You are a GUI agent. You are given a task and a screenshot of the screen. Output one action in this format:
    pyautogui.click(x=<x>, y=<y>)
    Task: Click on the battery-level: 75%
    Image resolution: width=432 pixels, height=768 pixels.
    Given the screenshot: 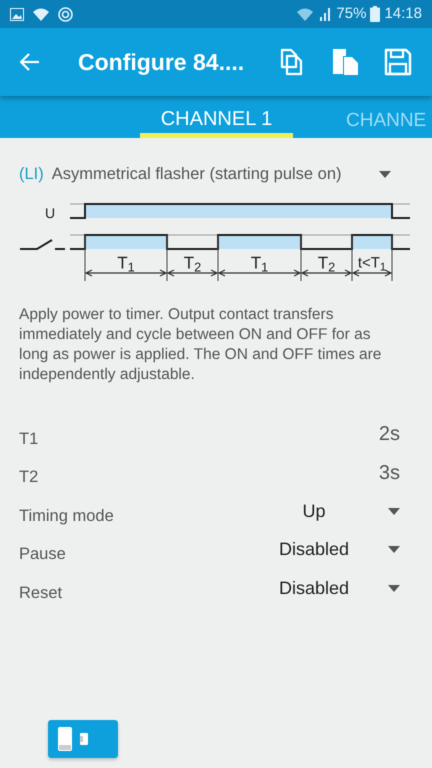 What is the action you would take?
    pyautogui.click(x=351, y=14)
    